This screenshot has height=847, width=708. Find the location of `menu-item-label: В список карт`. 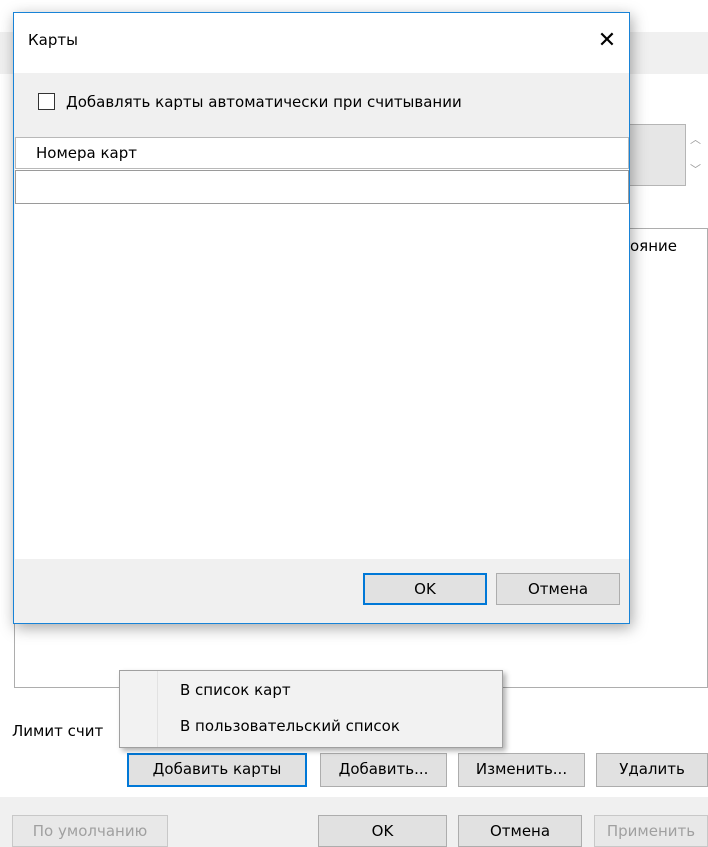

menu-item-label: В список карт is located at coordinates (235, 690).